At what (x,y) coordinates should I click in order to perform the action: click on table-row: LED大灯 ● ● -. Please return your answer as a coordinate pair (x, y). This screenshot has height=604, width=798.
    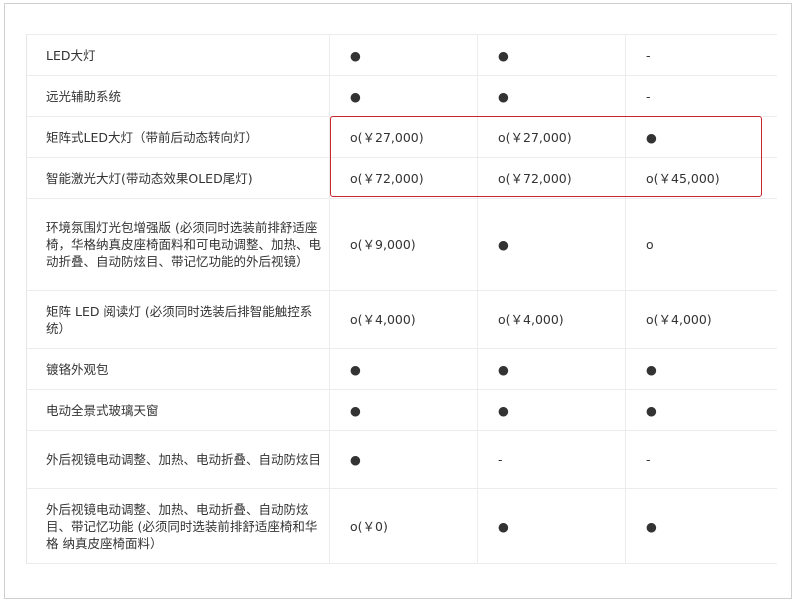
    Looking at the image, I should click on (401, 55).